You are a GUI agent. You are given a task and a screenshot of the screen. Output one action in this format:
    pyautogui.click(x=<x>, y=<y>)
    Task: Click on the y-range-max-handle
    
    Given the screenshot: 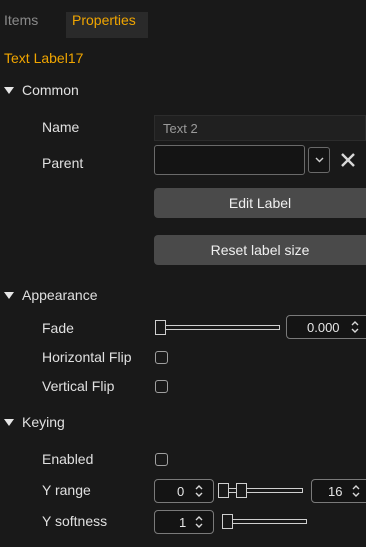 What is the action you would take?
    pyautogui.click(x=241, y=490)
    